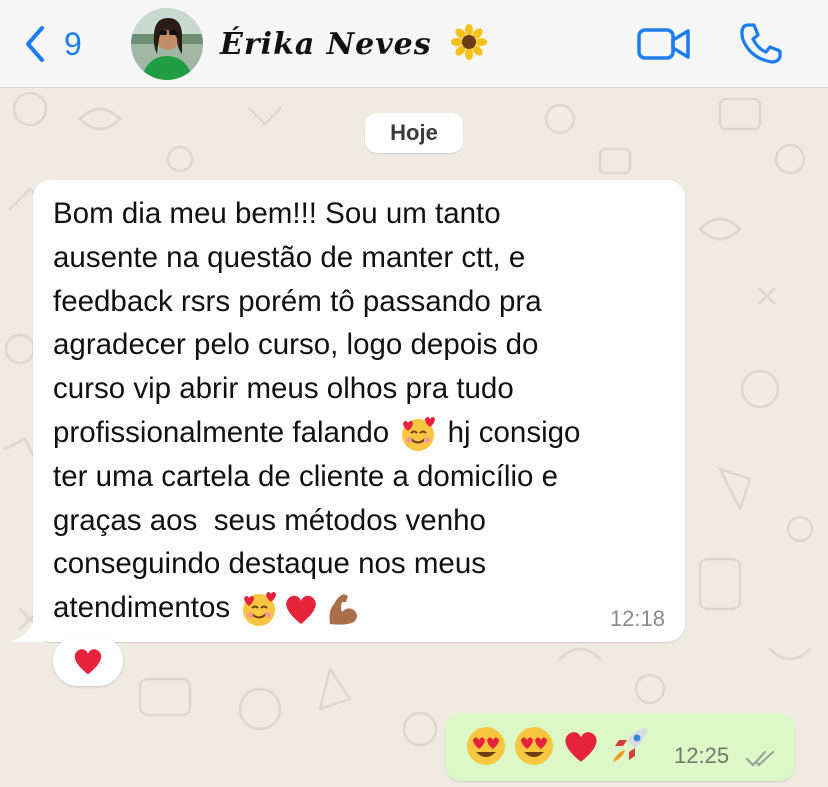  What do you see at coordinates (558, 746) in the screenshot?
I see `emoji-message` at bounding box center [558, 746].